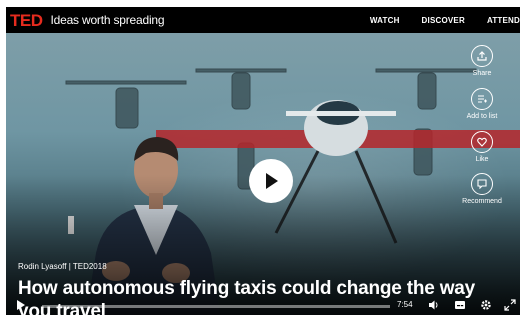  I want to click on nav-attend: ATTEND, so click(503, 20).